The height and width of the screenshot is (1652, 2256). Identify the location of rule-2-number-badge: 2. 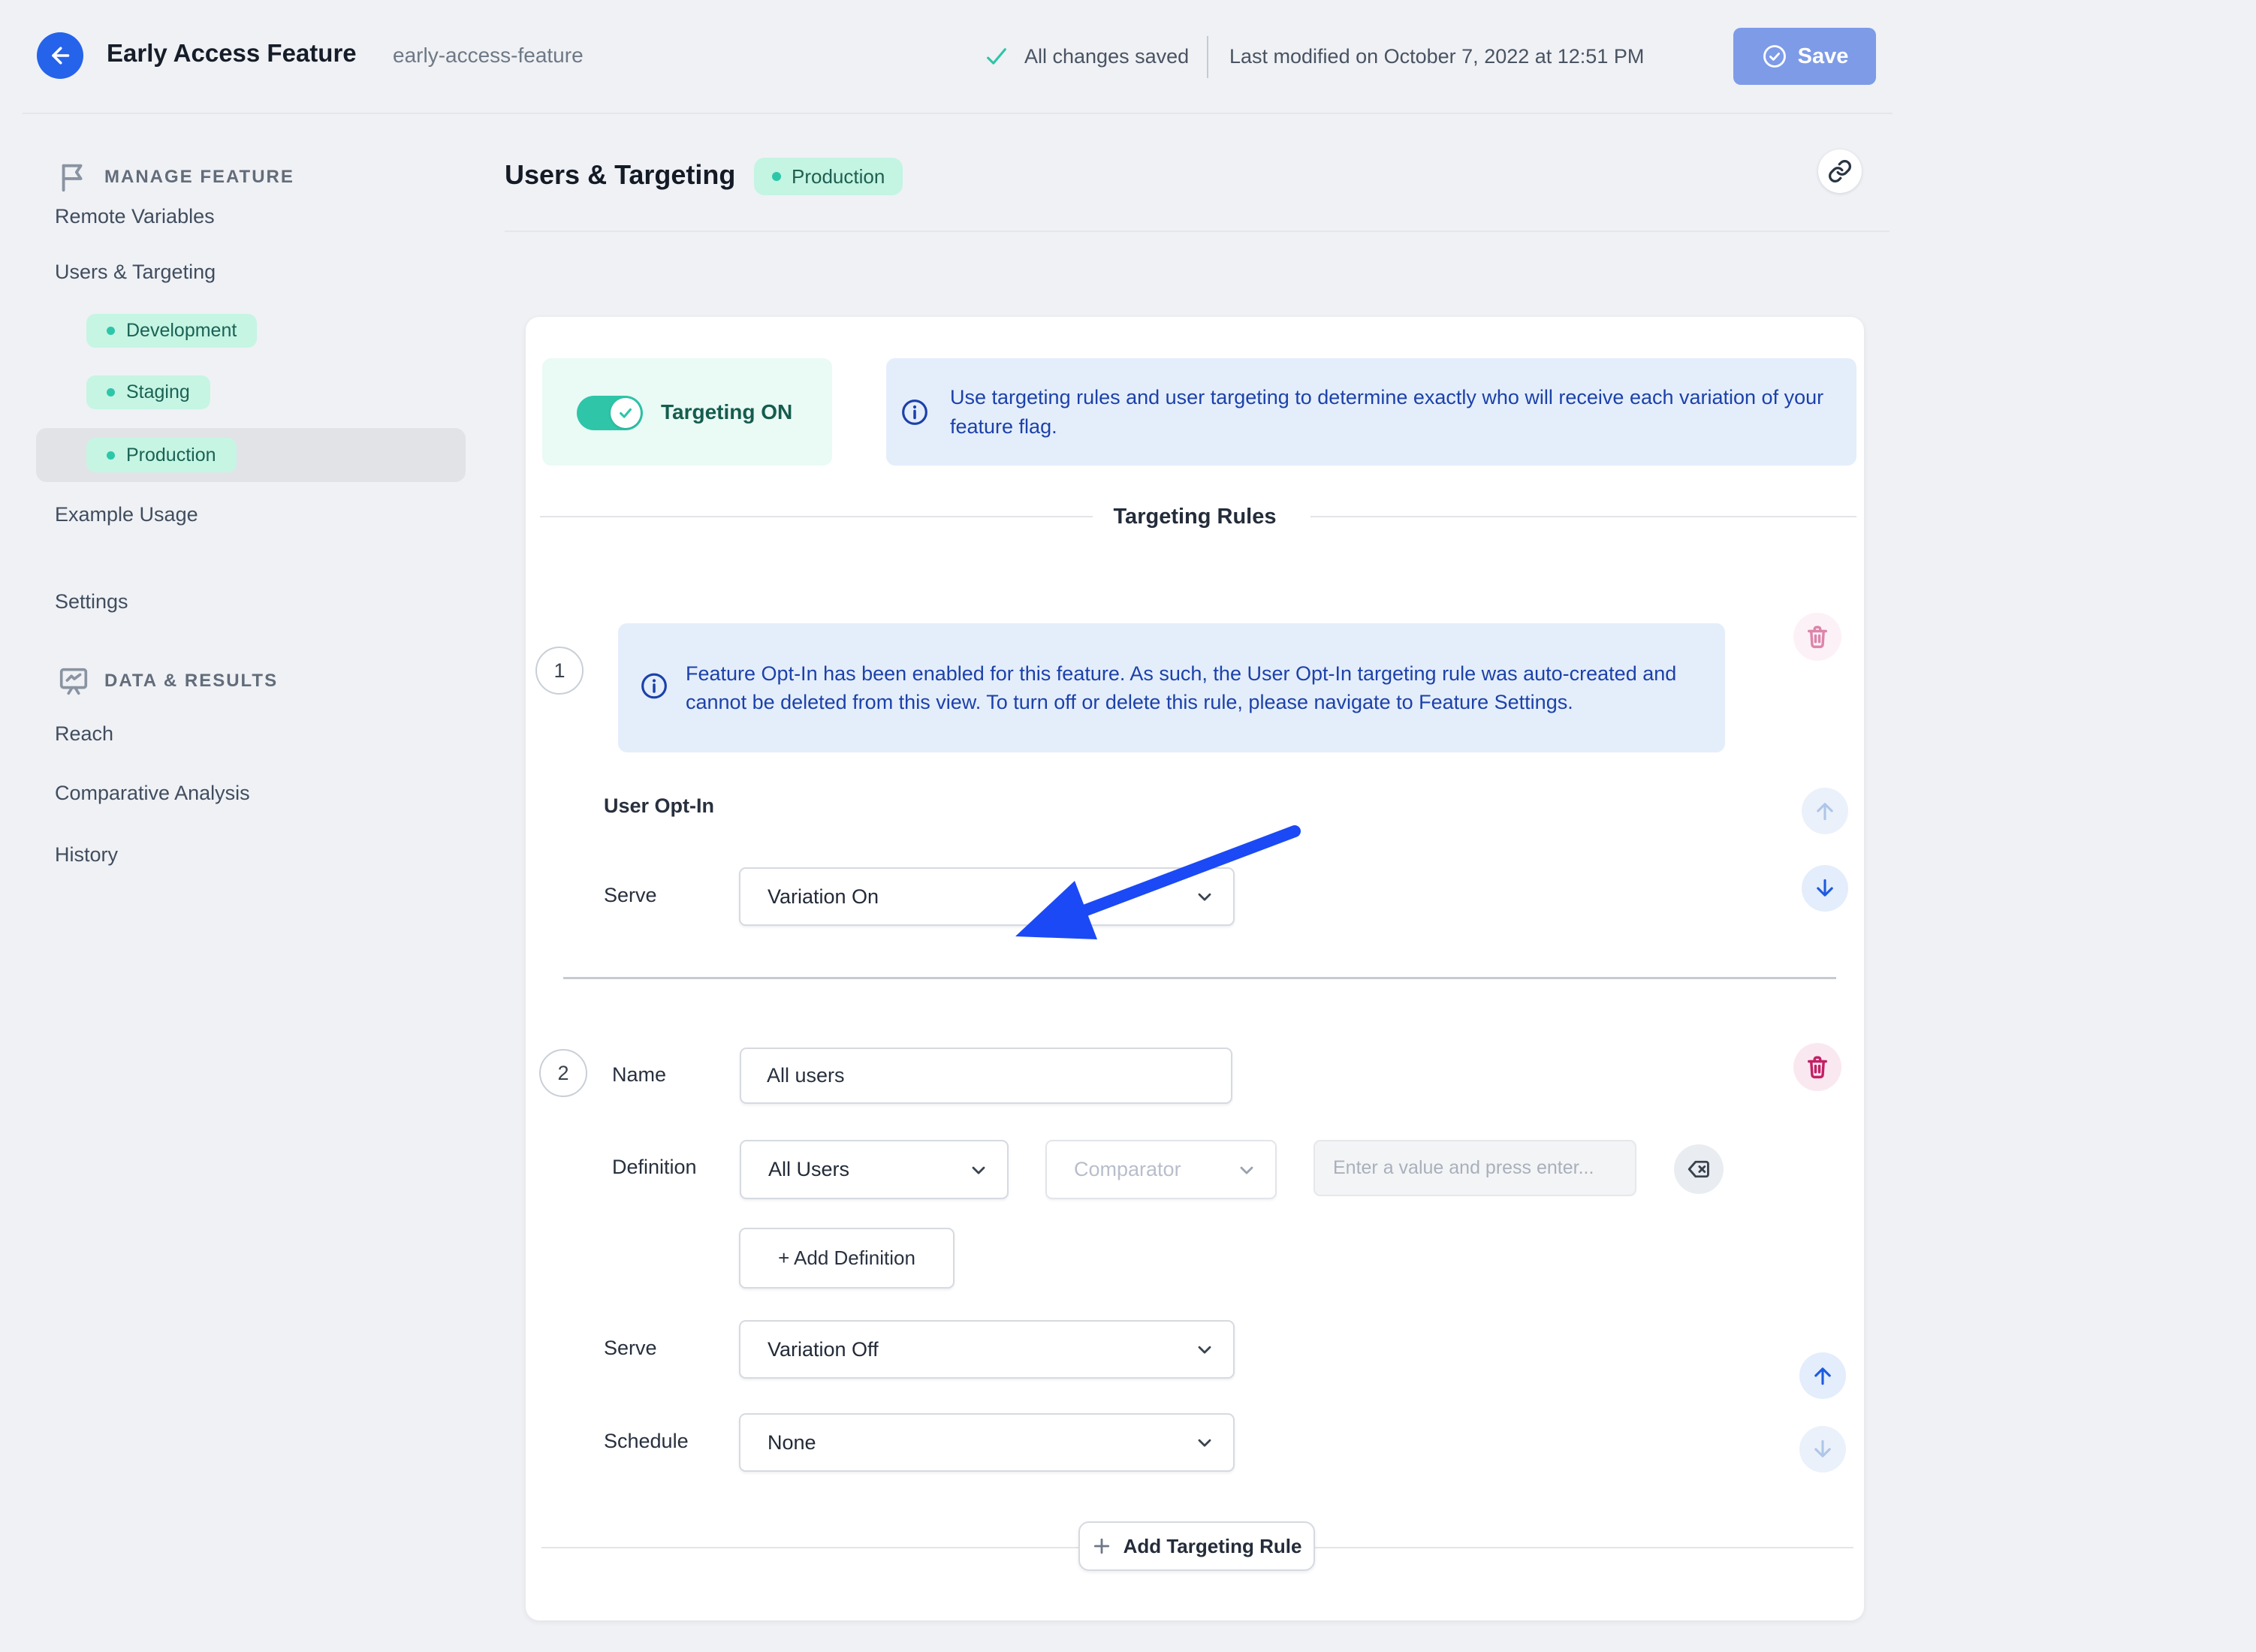
(563, 1073).